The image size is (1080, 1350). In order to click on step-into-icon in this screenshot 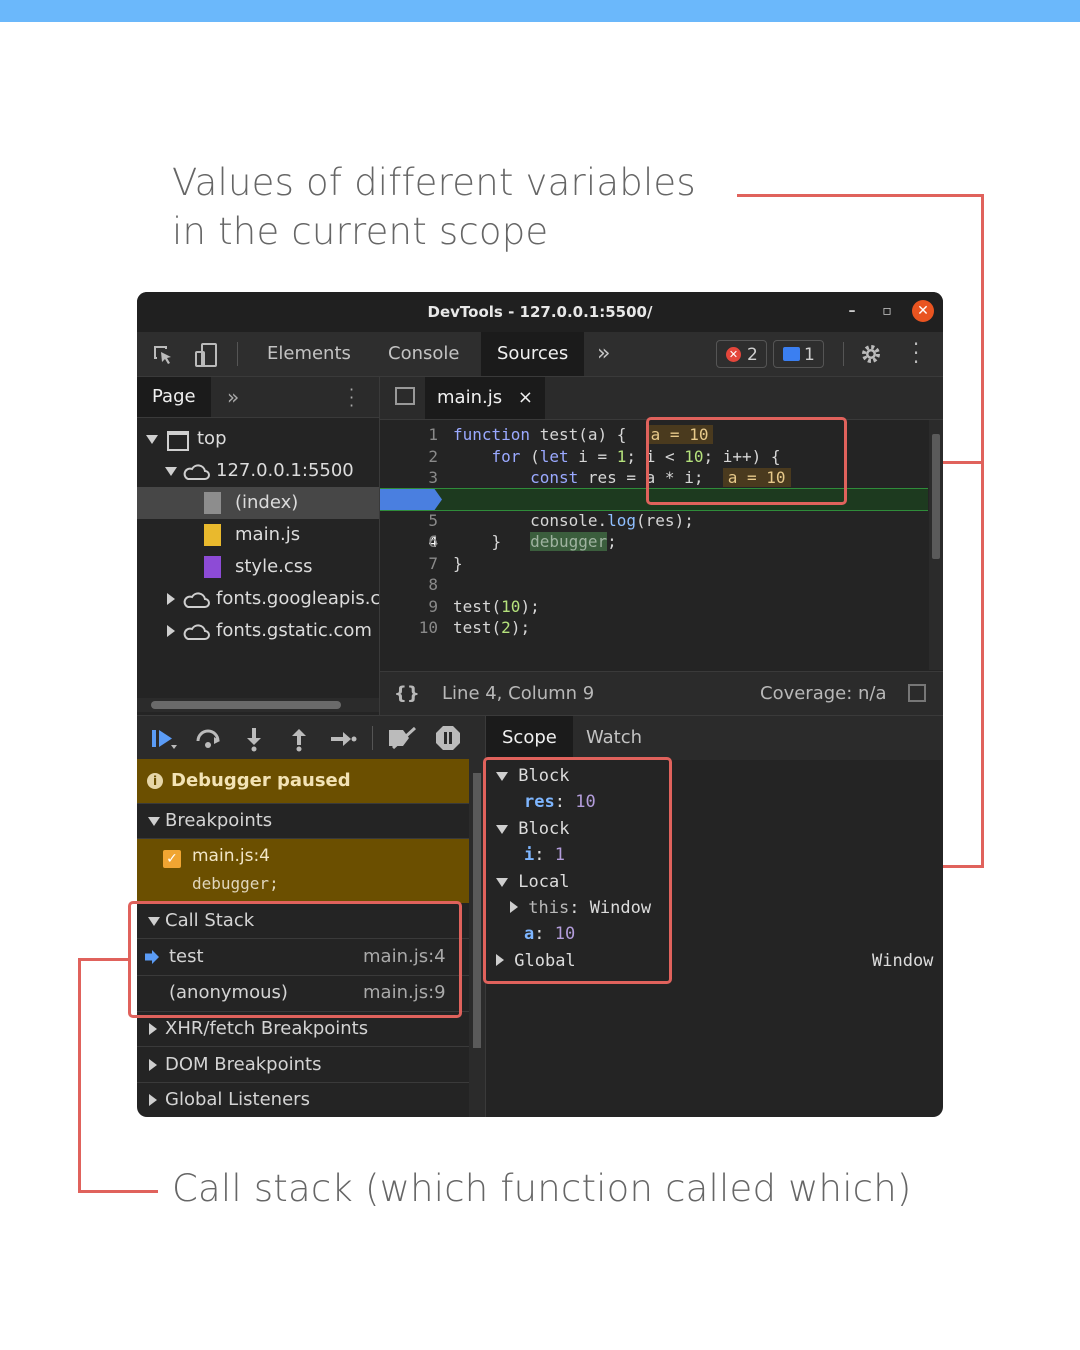, I will do `click(254, 739)`.